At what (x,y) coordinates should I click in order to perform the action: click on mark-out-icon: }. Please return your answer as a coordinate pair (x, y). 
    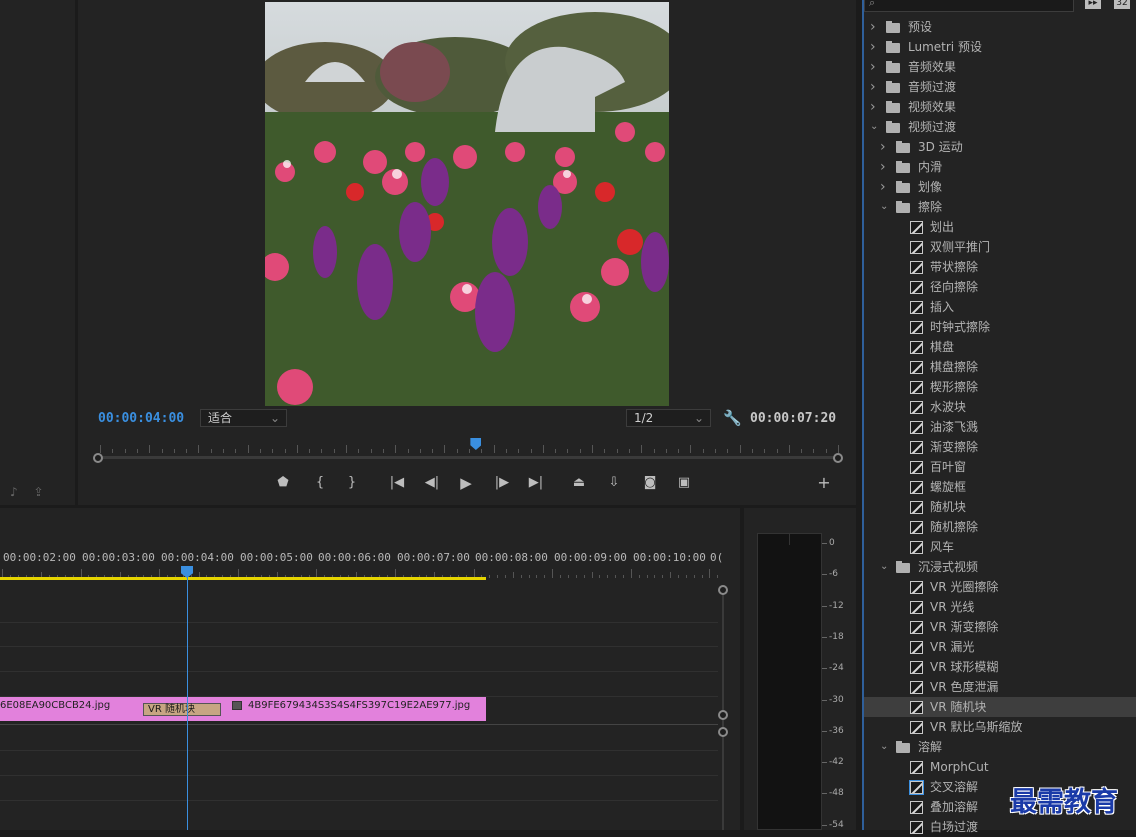
    Looking at the image, I should click on (352, 483).